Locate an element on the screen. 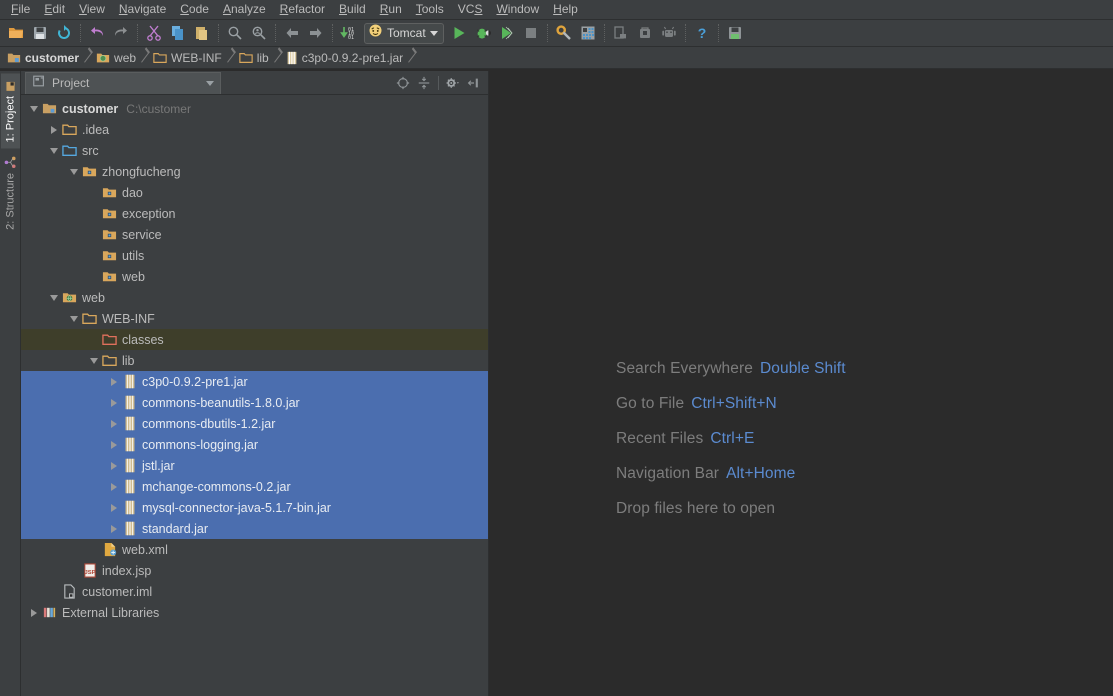  tree-node-lib: lib is located at coordinates (254, 360).